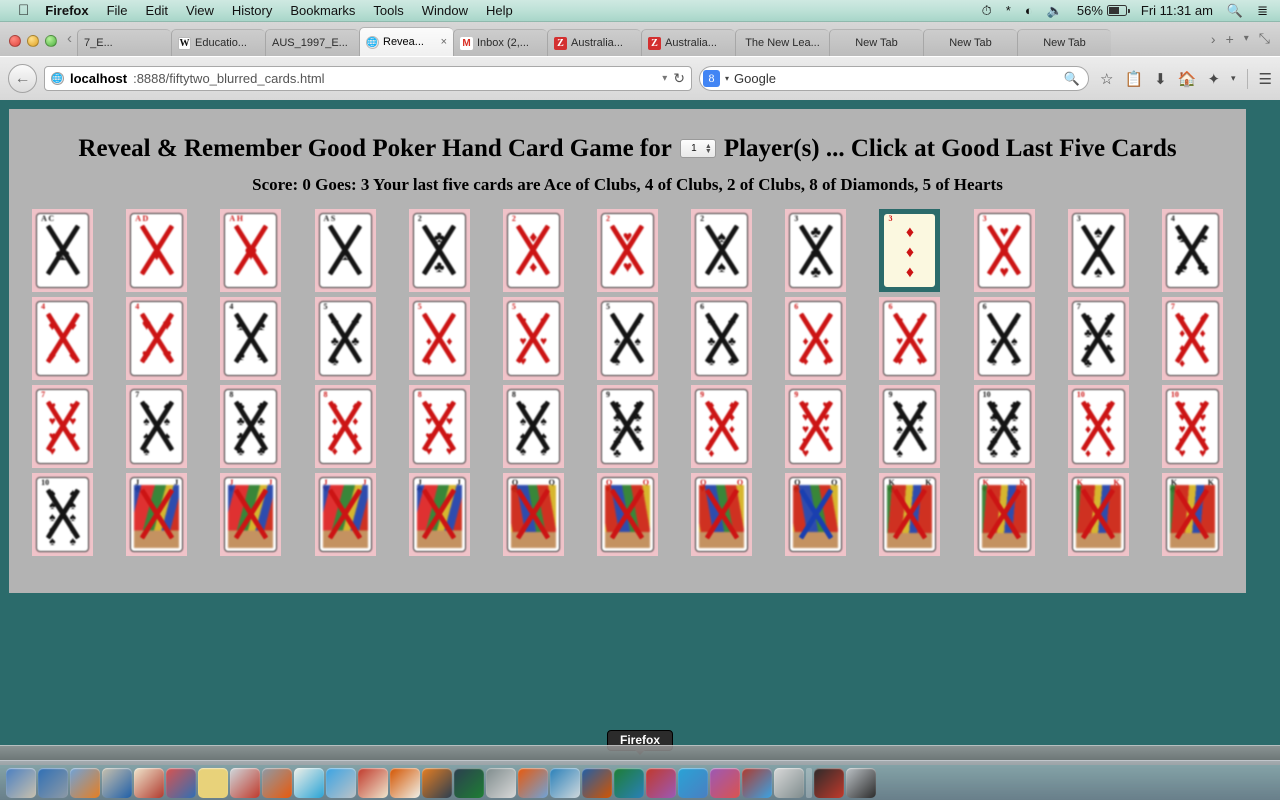  Describe the element at coordinates (627, 514) in the screenshot. I see `card-QD: QQ♦` at that location.